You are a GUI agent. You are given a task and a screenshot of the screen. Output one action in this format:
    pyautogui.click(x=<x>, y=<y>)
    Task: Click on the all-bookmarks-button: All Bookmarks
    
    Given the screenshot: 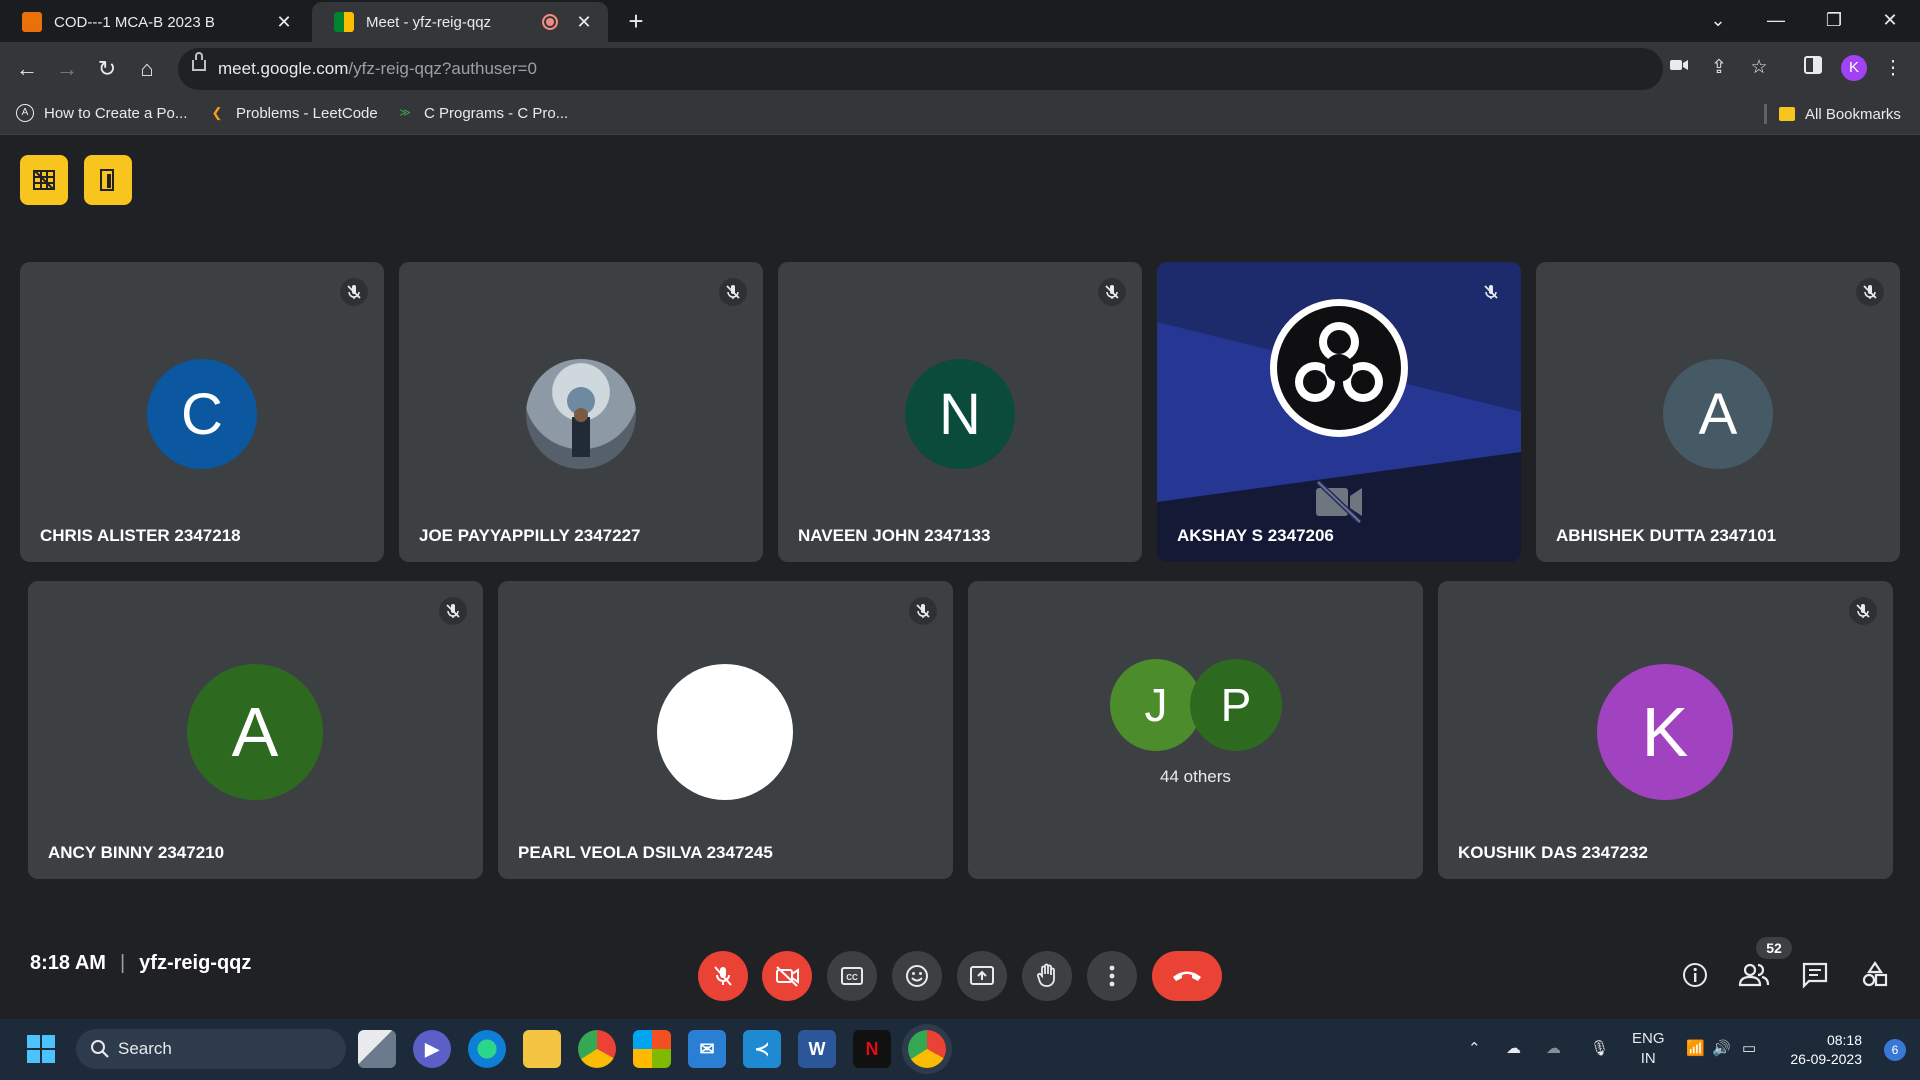 What is the action you would take?
    pyautogui.click(x=1832, y=114)
    